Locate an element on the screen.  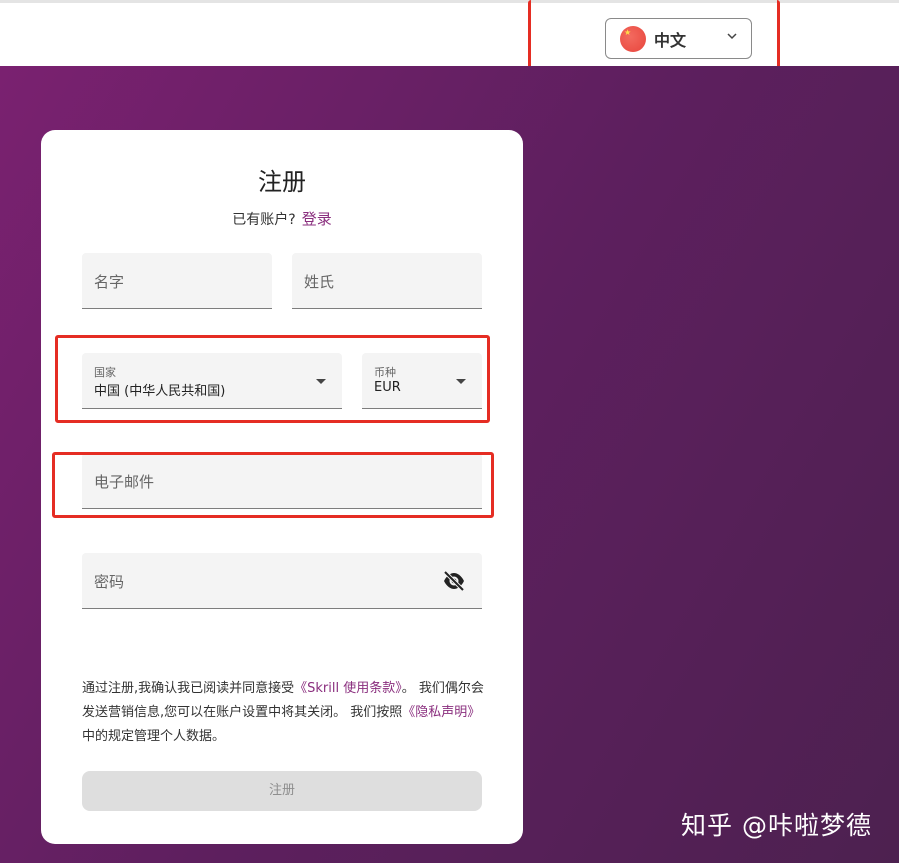
password-placeholder: 密码 is located at coordinates (109, 582).